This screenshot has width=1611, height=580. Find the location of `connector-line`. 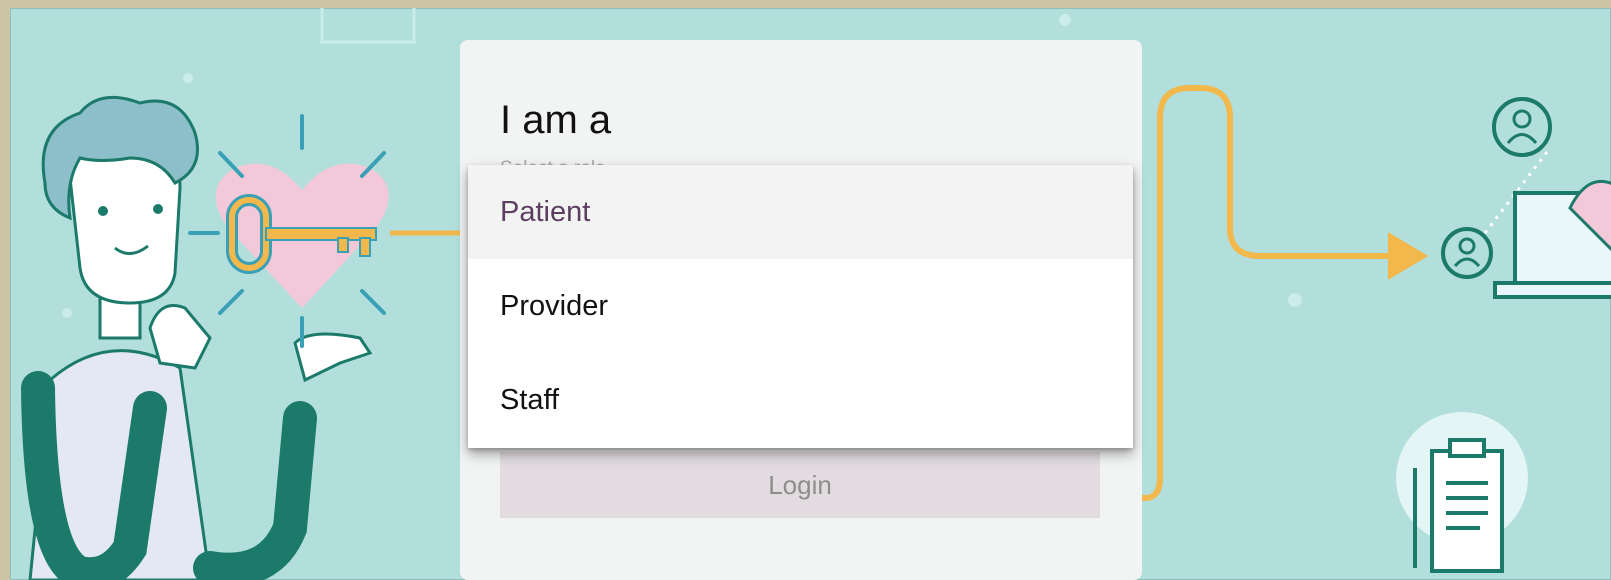

connector-line is located at coordinates (1246, 293).